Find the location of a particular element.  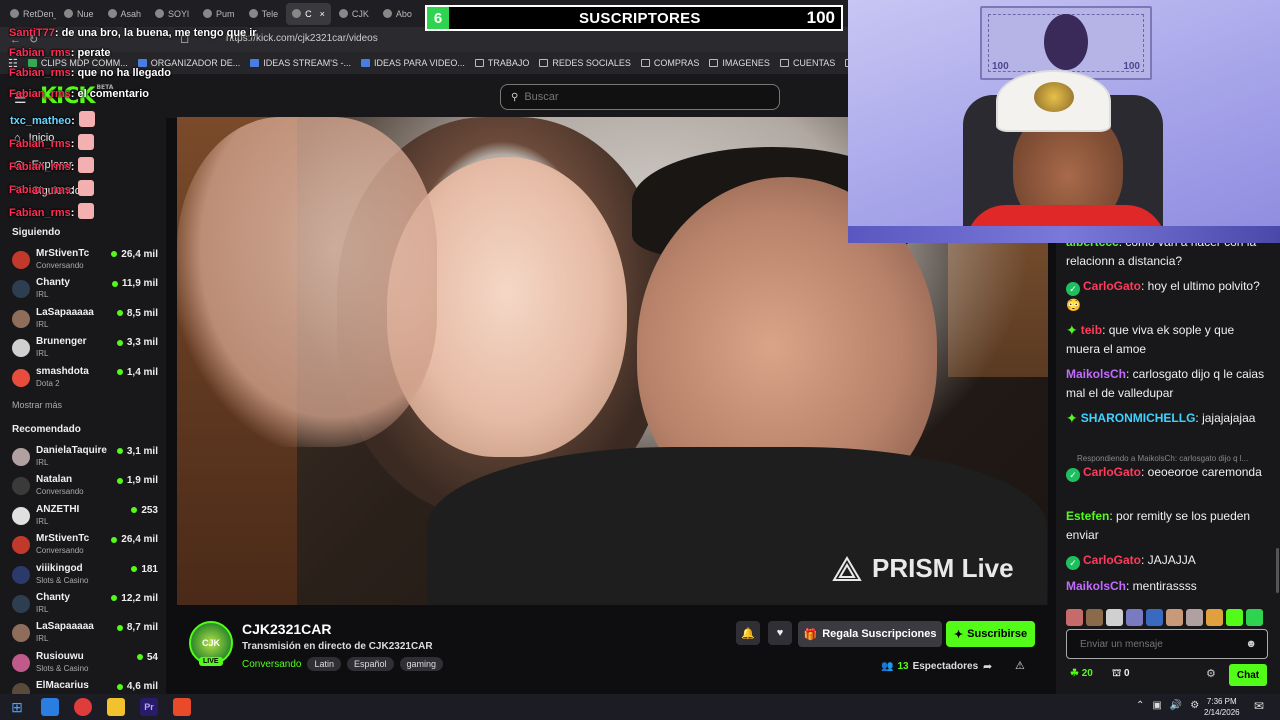

share-icon: ➦ is located at coordinates (987, 666).